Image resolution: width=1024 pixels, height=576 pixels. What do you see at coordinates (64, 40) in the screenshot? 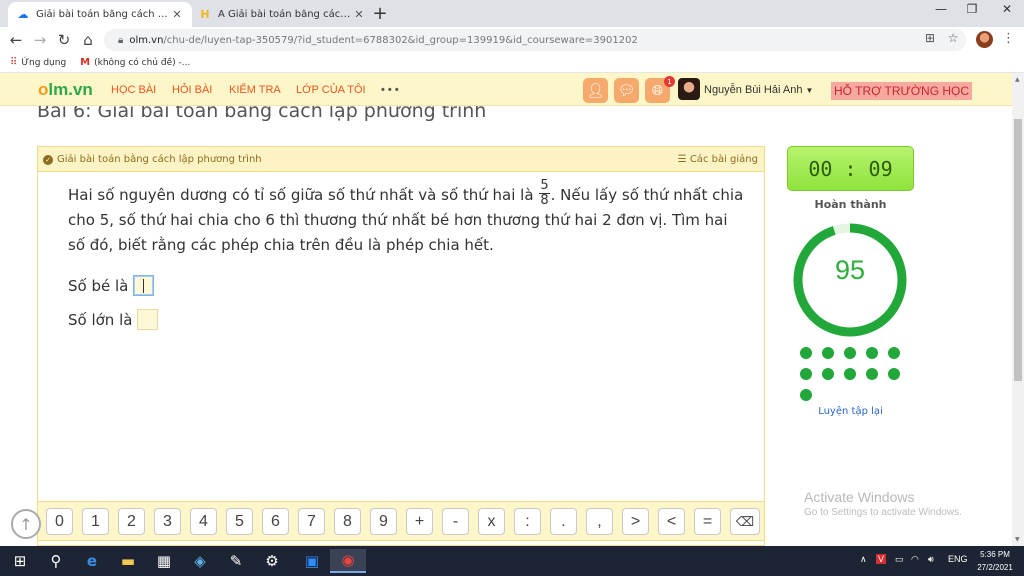
I see `reload-icon: ↻` at bounding box center [64, 40].